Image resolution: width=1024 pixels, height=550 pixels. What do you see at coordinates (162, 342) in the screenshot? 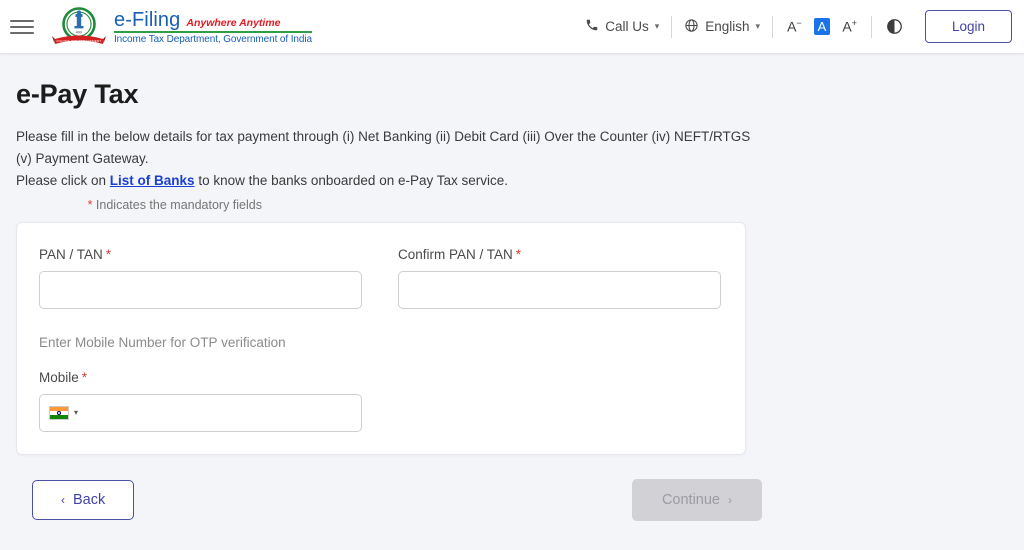
I see `otp-verification-note: Enter Mobile Number for OTP verification` at bounding box center [162, 342].